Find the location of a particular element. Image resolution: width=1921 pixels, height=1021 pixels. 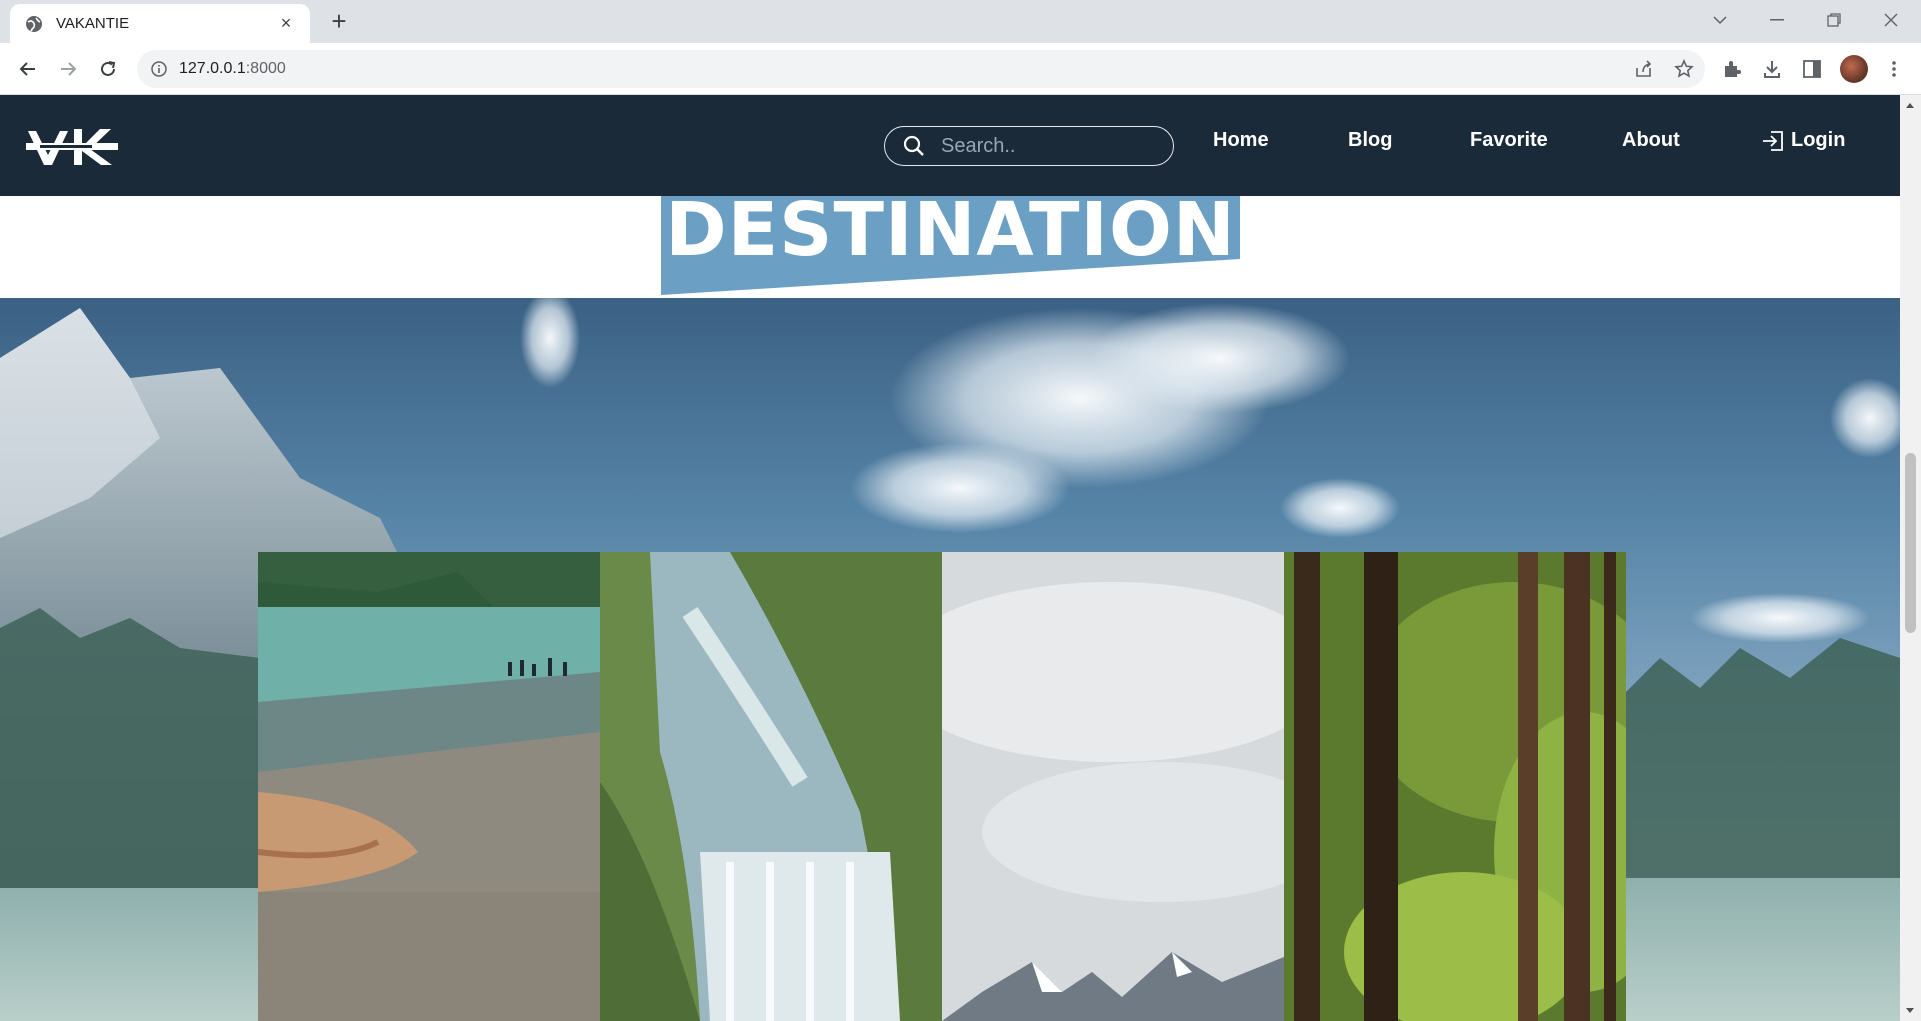

gallery-tile-waterfall is located at coordinates (771, 786).